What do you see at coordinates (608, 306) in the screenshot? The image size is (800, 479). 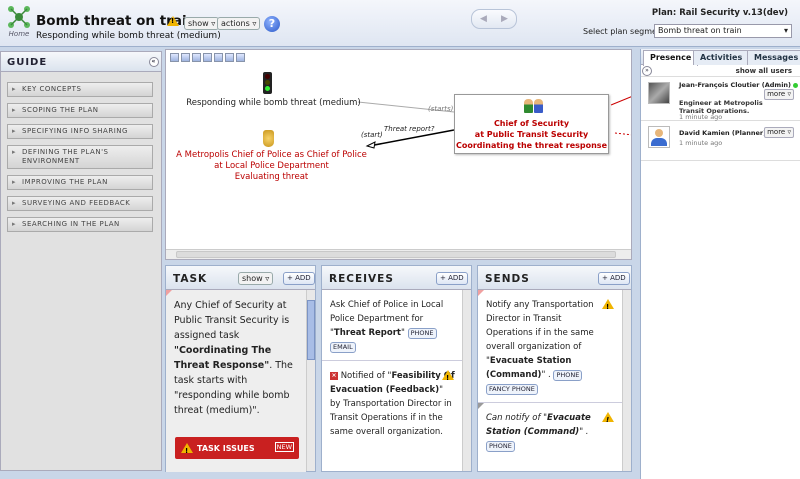 I see `send-1-warning-icon` at bounding box center [608, 306].